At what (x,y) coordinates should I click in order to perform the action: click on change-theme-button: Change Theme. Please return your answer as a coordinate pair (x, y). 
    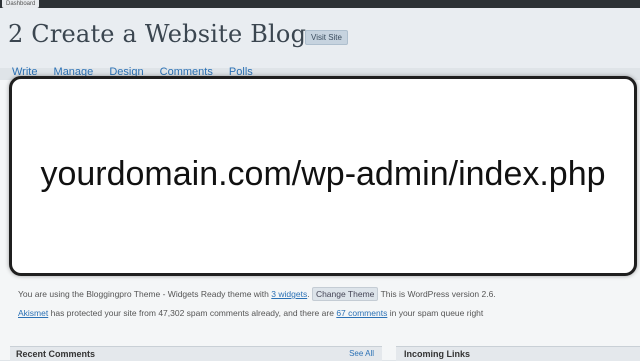
    Looking at the image, I should click on (345, 294).